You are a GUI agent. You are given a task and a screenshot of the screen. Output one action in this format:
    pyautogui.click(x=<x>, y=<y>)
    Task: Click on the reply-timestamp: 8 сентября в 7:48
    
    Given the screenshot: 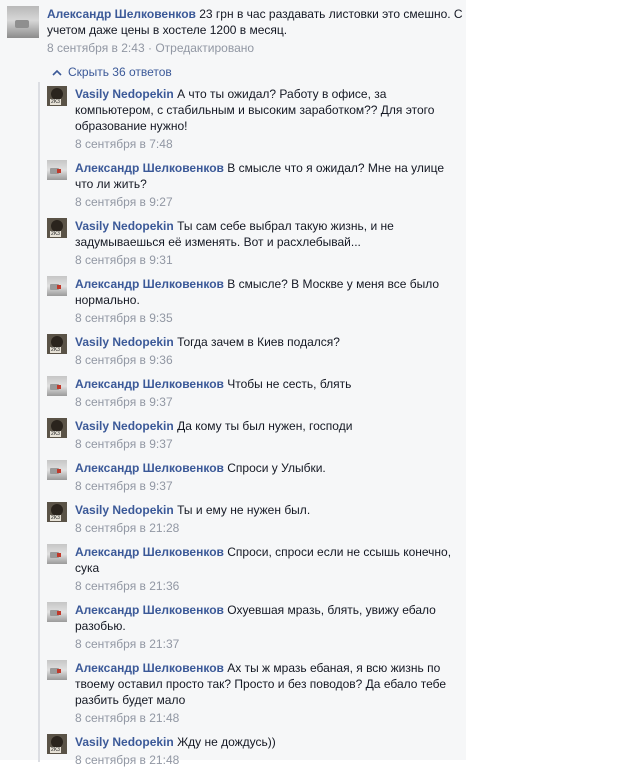 What is the action you would take?
    pyautogui.click(x=267, y=144)
    